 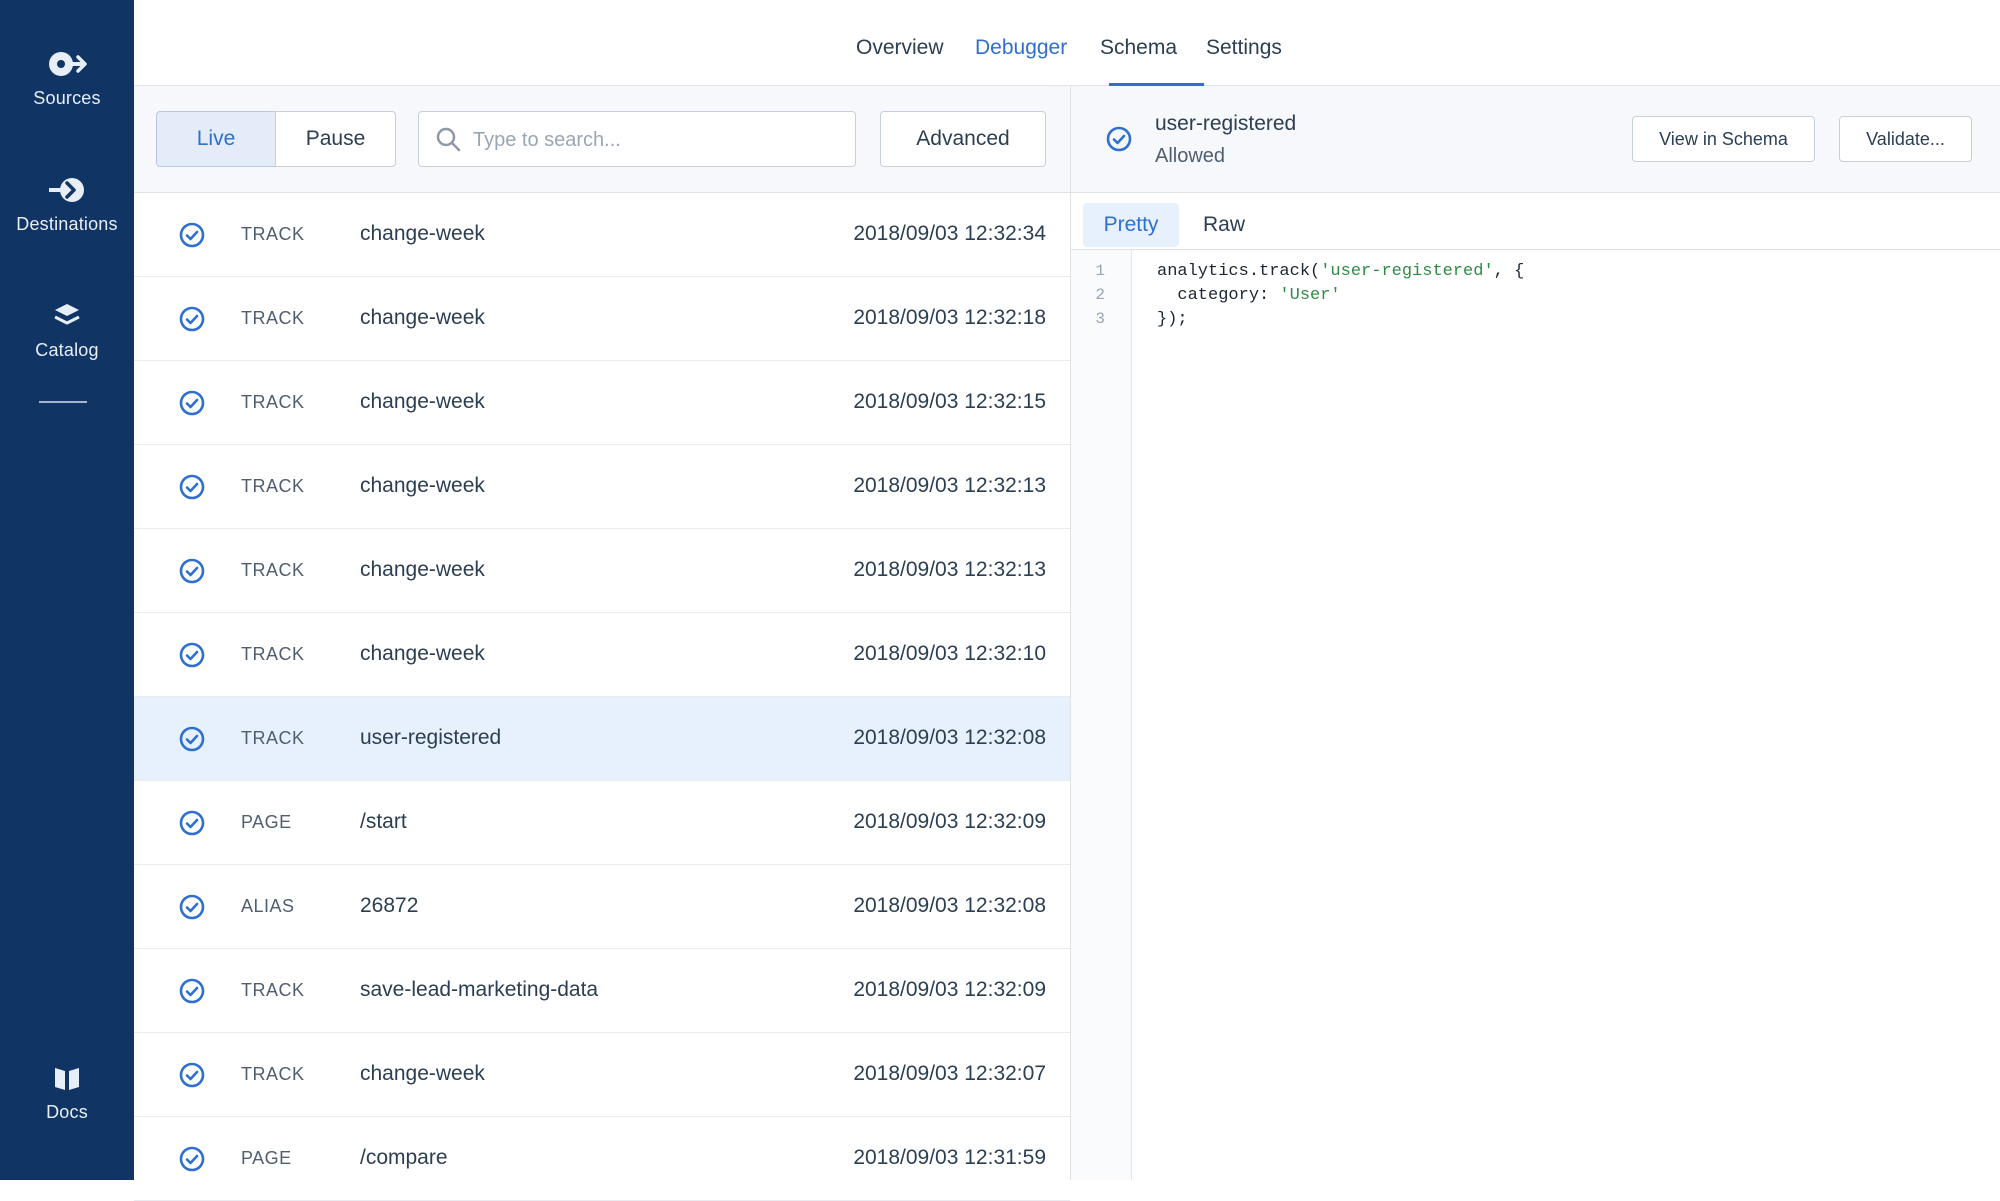 What do you see at coordinates (900, 48) in the screenshot?
I see `tab-overview: Overview` at bounding box center [900, 48].